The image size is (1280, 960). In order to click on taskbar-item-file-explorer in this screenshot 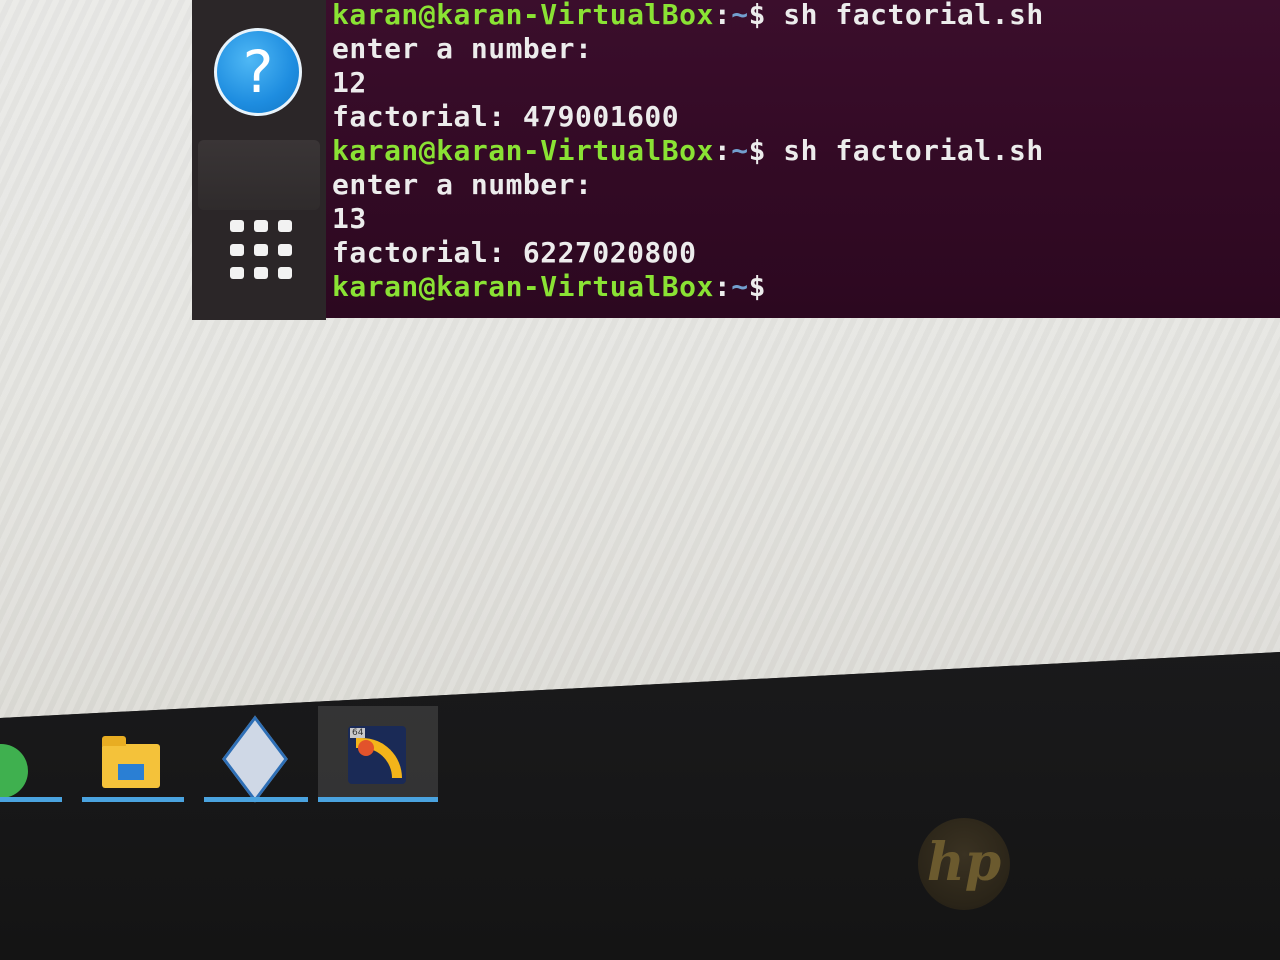, I will do `click(133, 754)`.